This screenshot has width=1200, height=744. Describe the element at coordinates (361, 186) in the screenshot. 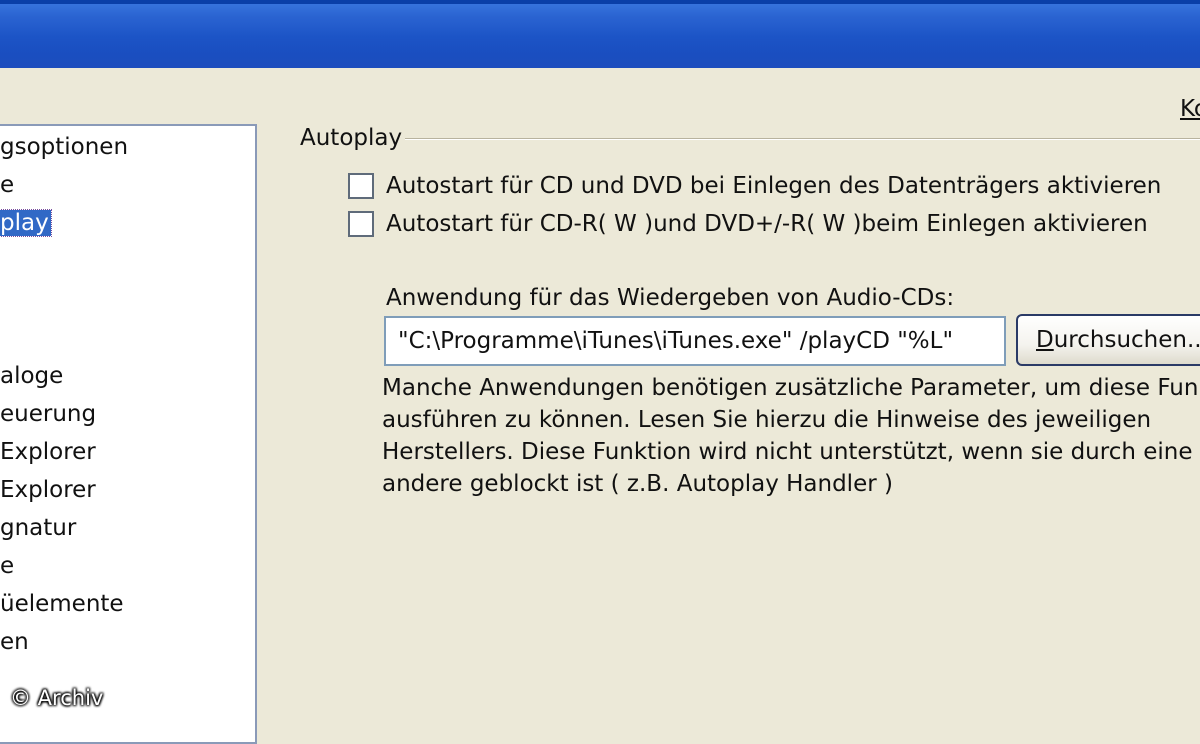

I see `autostart-cd-dvd-checkbox` at that location.